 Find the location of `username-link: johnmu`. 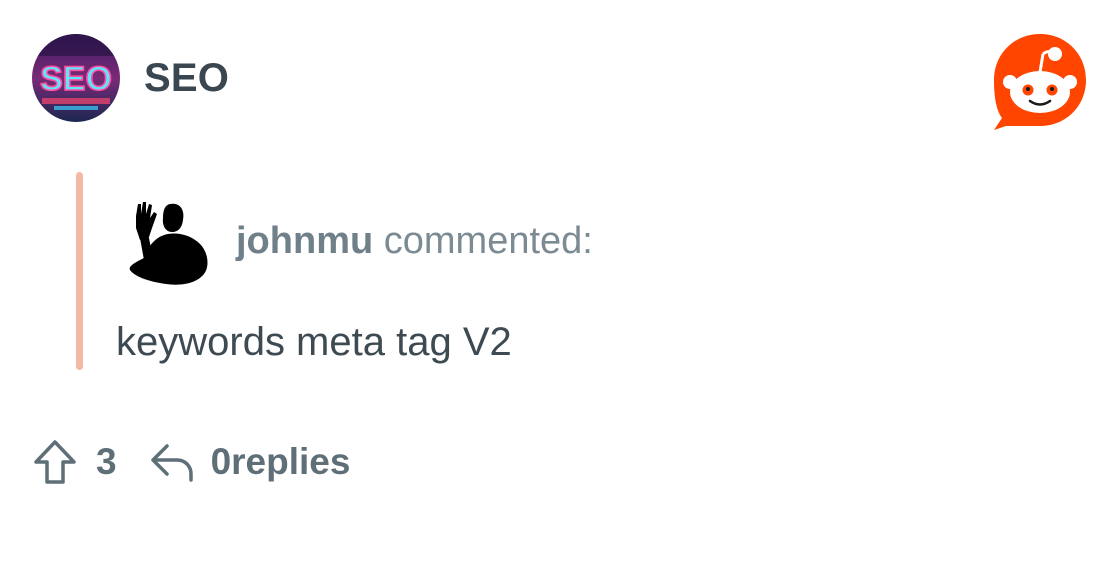

username-link: johnmu is located at coordinates (304, 241).